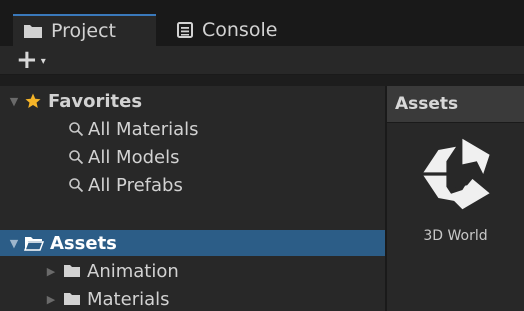 The image size is (524, 311). I want to click on tree-label: Materials, so click(128, 299).